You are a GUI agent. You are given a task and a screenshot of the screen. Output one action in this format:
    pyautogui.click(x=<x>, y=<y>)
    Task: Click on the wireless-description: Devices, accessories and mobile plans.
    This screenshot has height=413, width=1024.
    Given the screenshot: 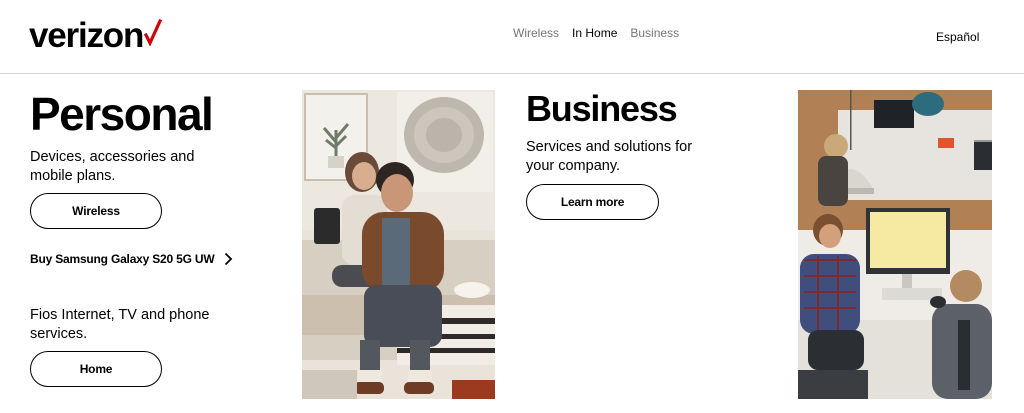 What is the action you would take?
    pyautogui.click(x=112, y=166)
    